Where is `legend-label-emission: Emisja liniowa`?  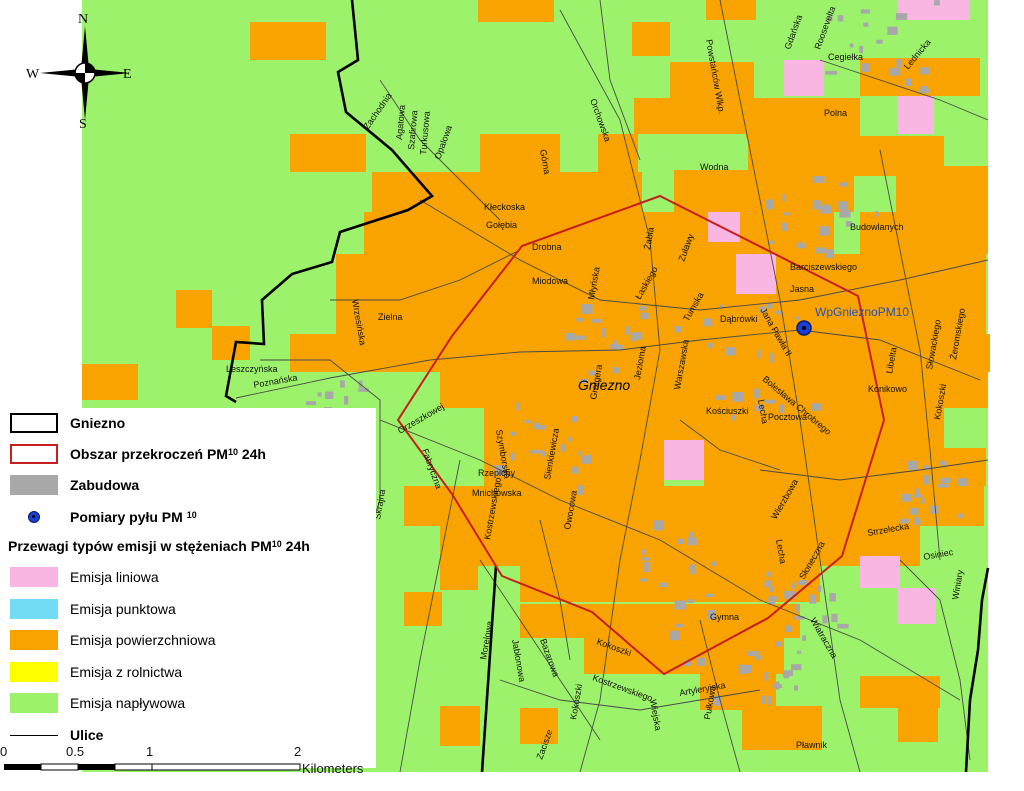 legend-label-emission: Emisja liniowa is located at coordinates (114, 577).